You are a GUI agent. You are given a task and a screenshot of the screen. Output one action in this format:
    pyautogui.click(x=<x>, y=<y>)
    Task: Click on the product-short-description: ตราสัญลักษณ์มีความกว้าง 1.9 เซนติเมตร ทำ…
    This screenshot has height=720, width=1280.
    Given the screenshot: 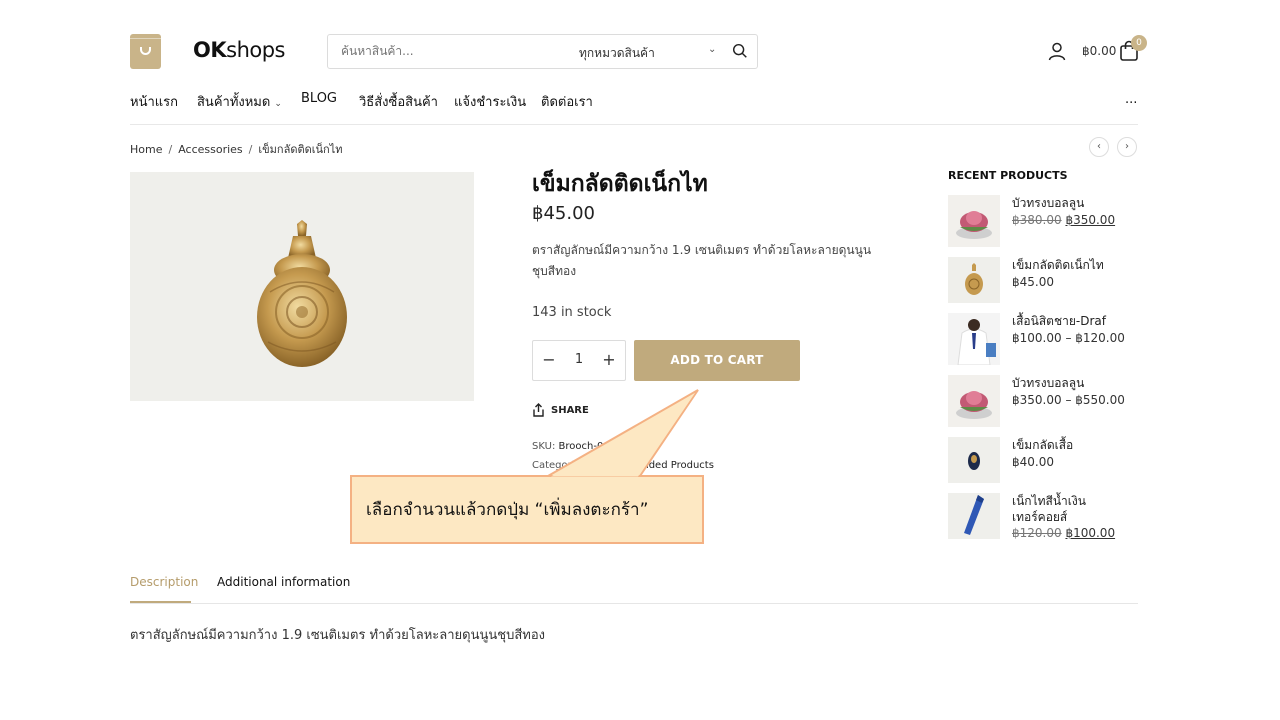 What is the action you would take?
    pyautogui.click(x=702, y=260)
    